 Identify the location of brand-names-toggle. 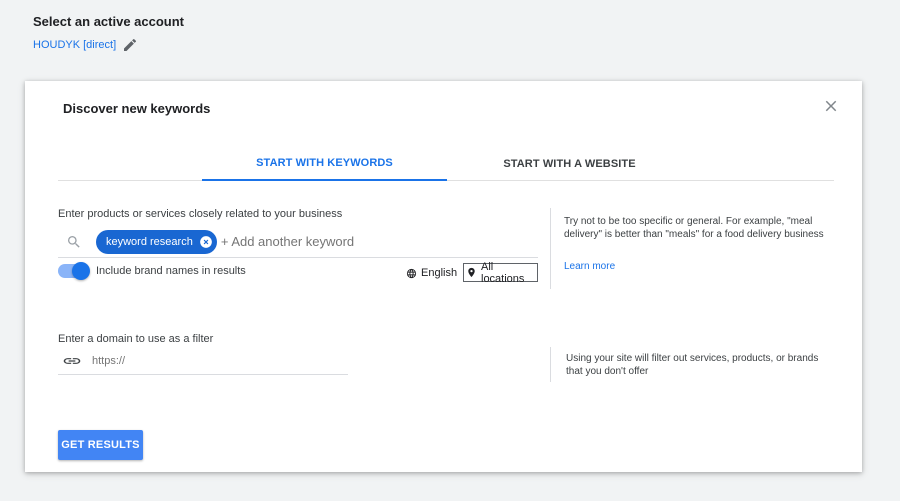
(74, 271).